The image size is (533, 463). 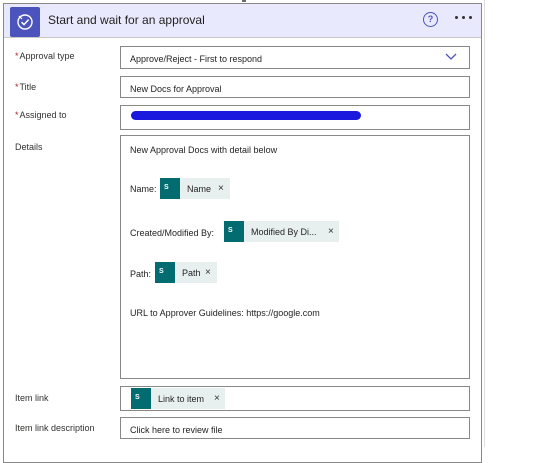 What do you see at coordinates (295, 57) in the screenshot?
I see `approval-type-dropdown: Approve/Reject - First to respond` at bounding box center [295, 57].